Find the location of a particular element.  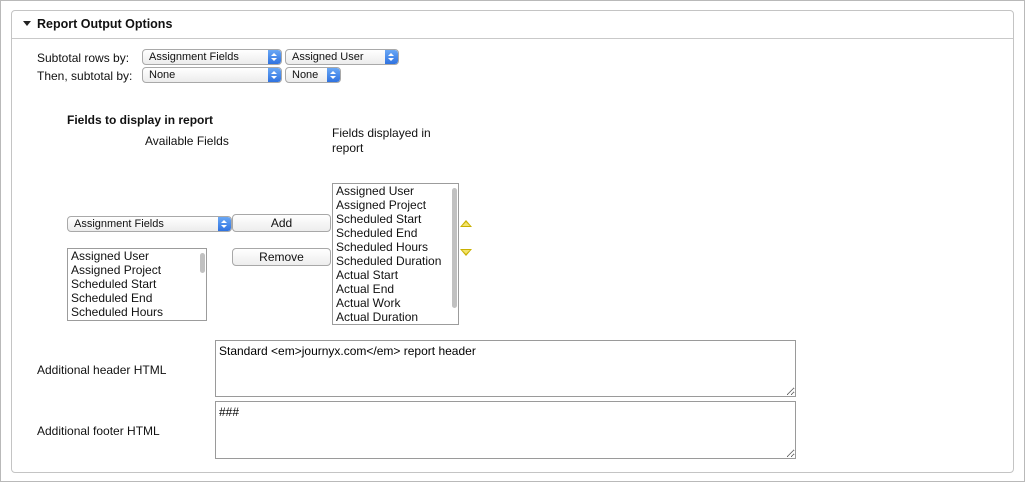

then-subtotal-category-select: None is located at coordinates (212, 75).